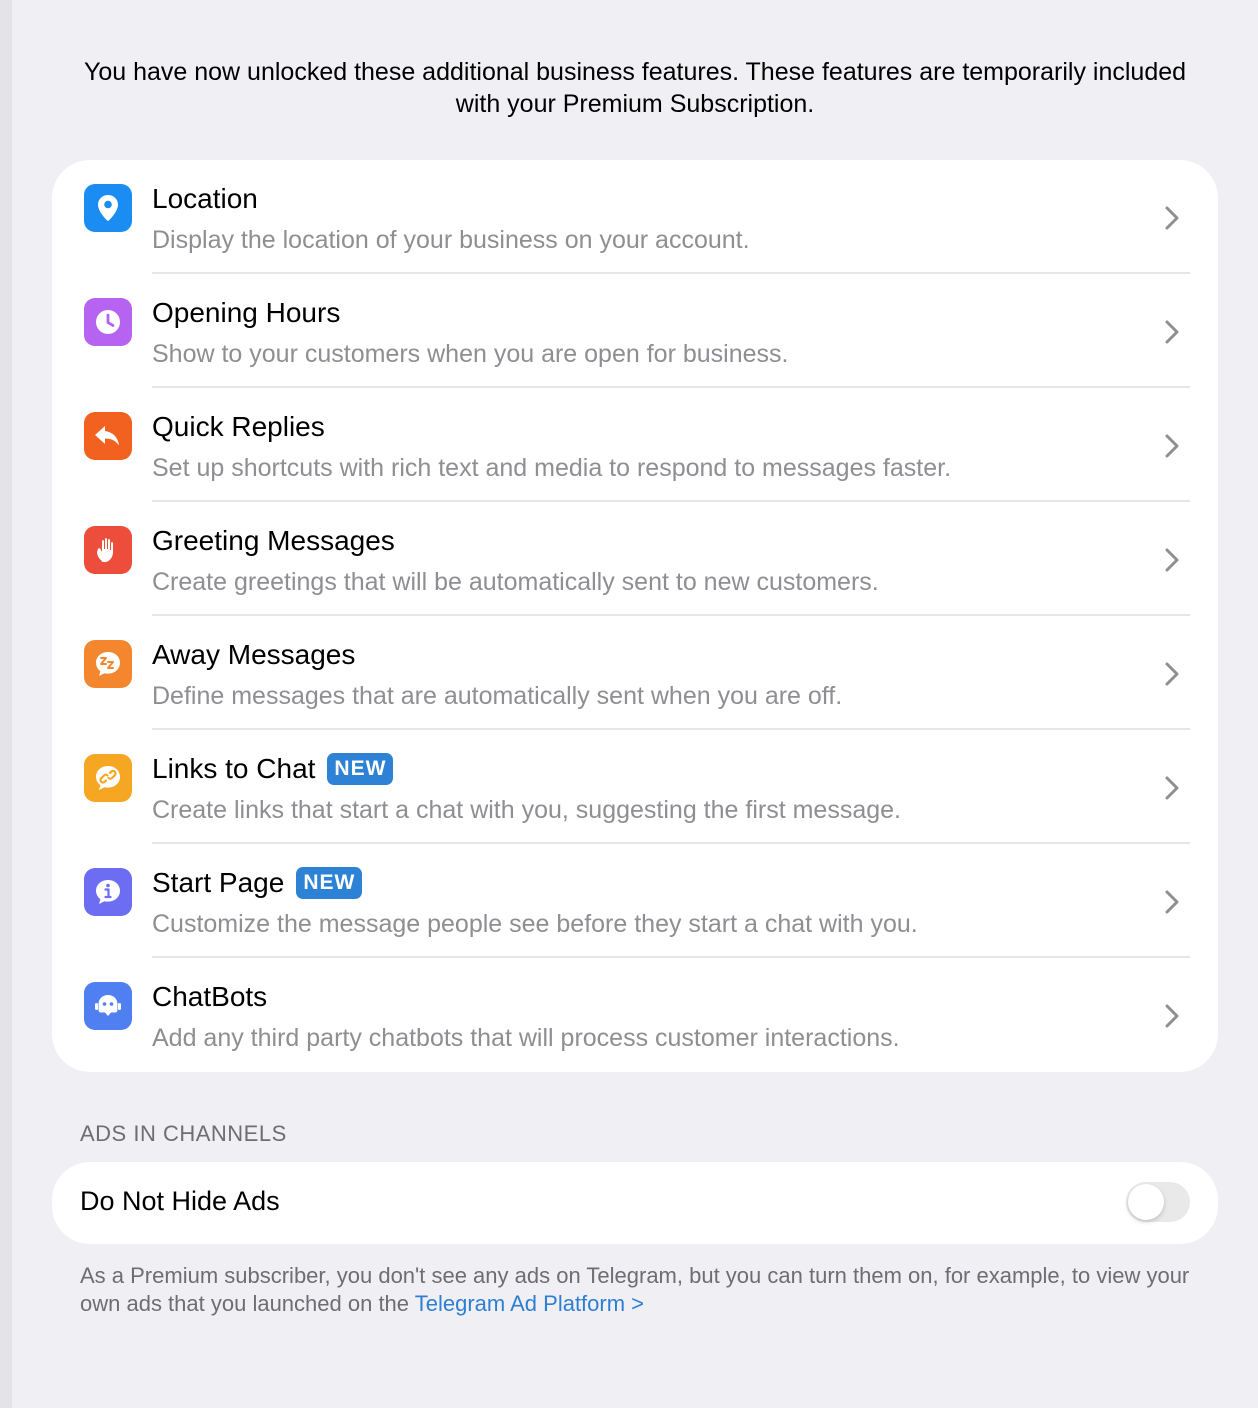 The height and width of the screenshot is (1408, 1258). I want to click on do-not-hide-ads-label: Do Not Hide Ads, so click(180, 1201).